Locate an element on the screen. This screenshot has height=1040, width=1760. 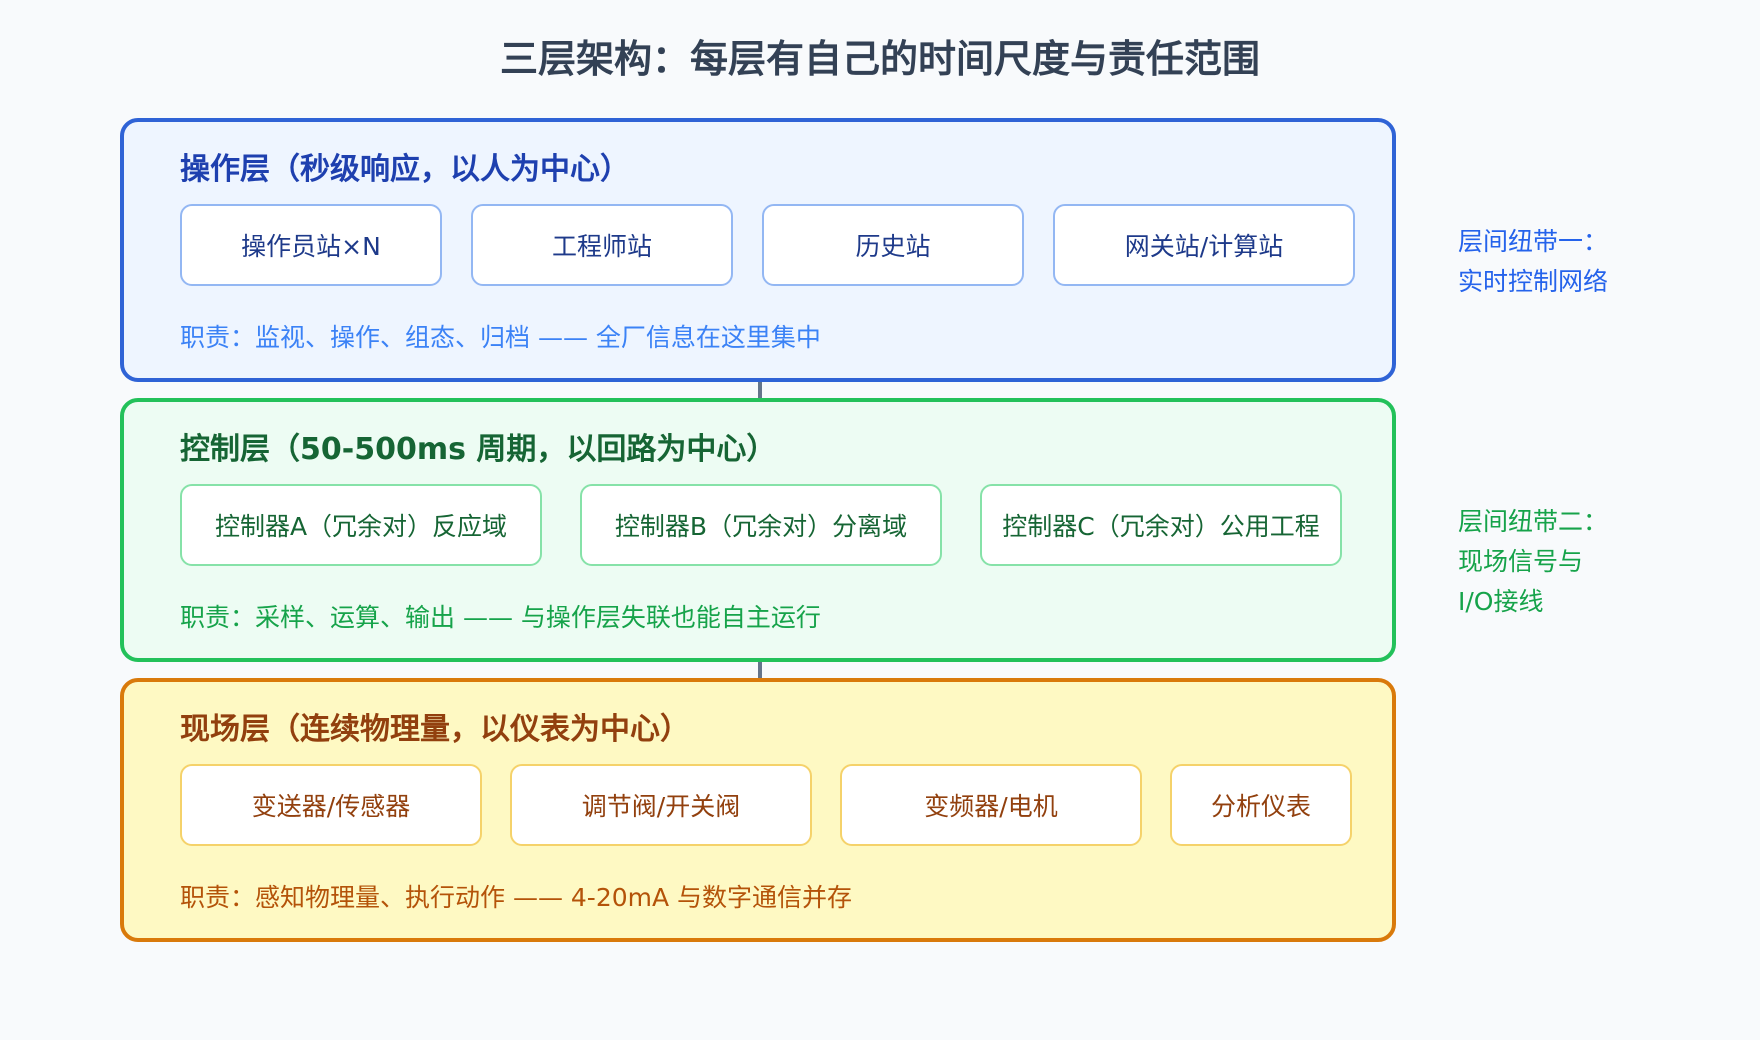
node-history-station: 历史站 is located at coordinates (893, 245).